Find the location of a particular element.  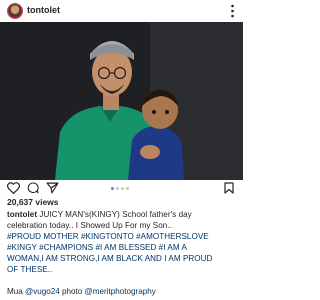

bookmark-icon is located at coordinates (229, 188).